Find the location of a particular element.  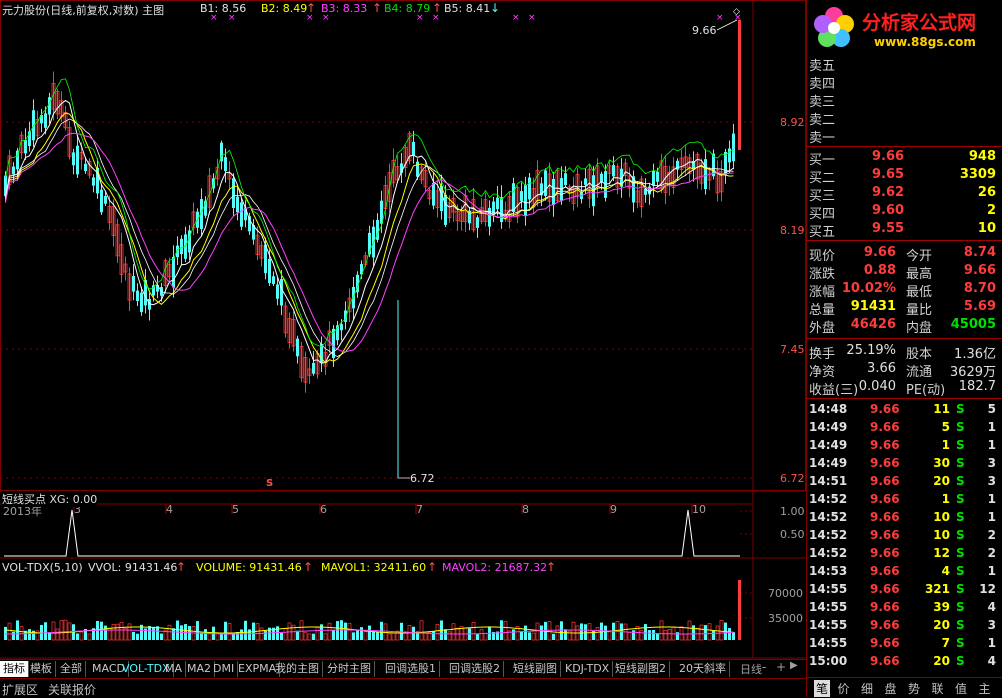

tab-indicator: 模板 is located at coordinates (41, 669).